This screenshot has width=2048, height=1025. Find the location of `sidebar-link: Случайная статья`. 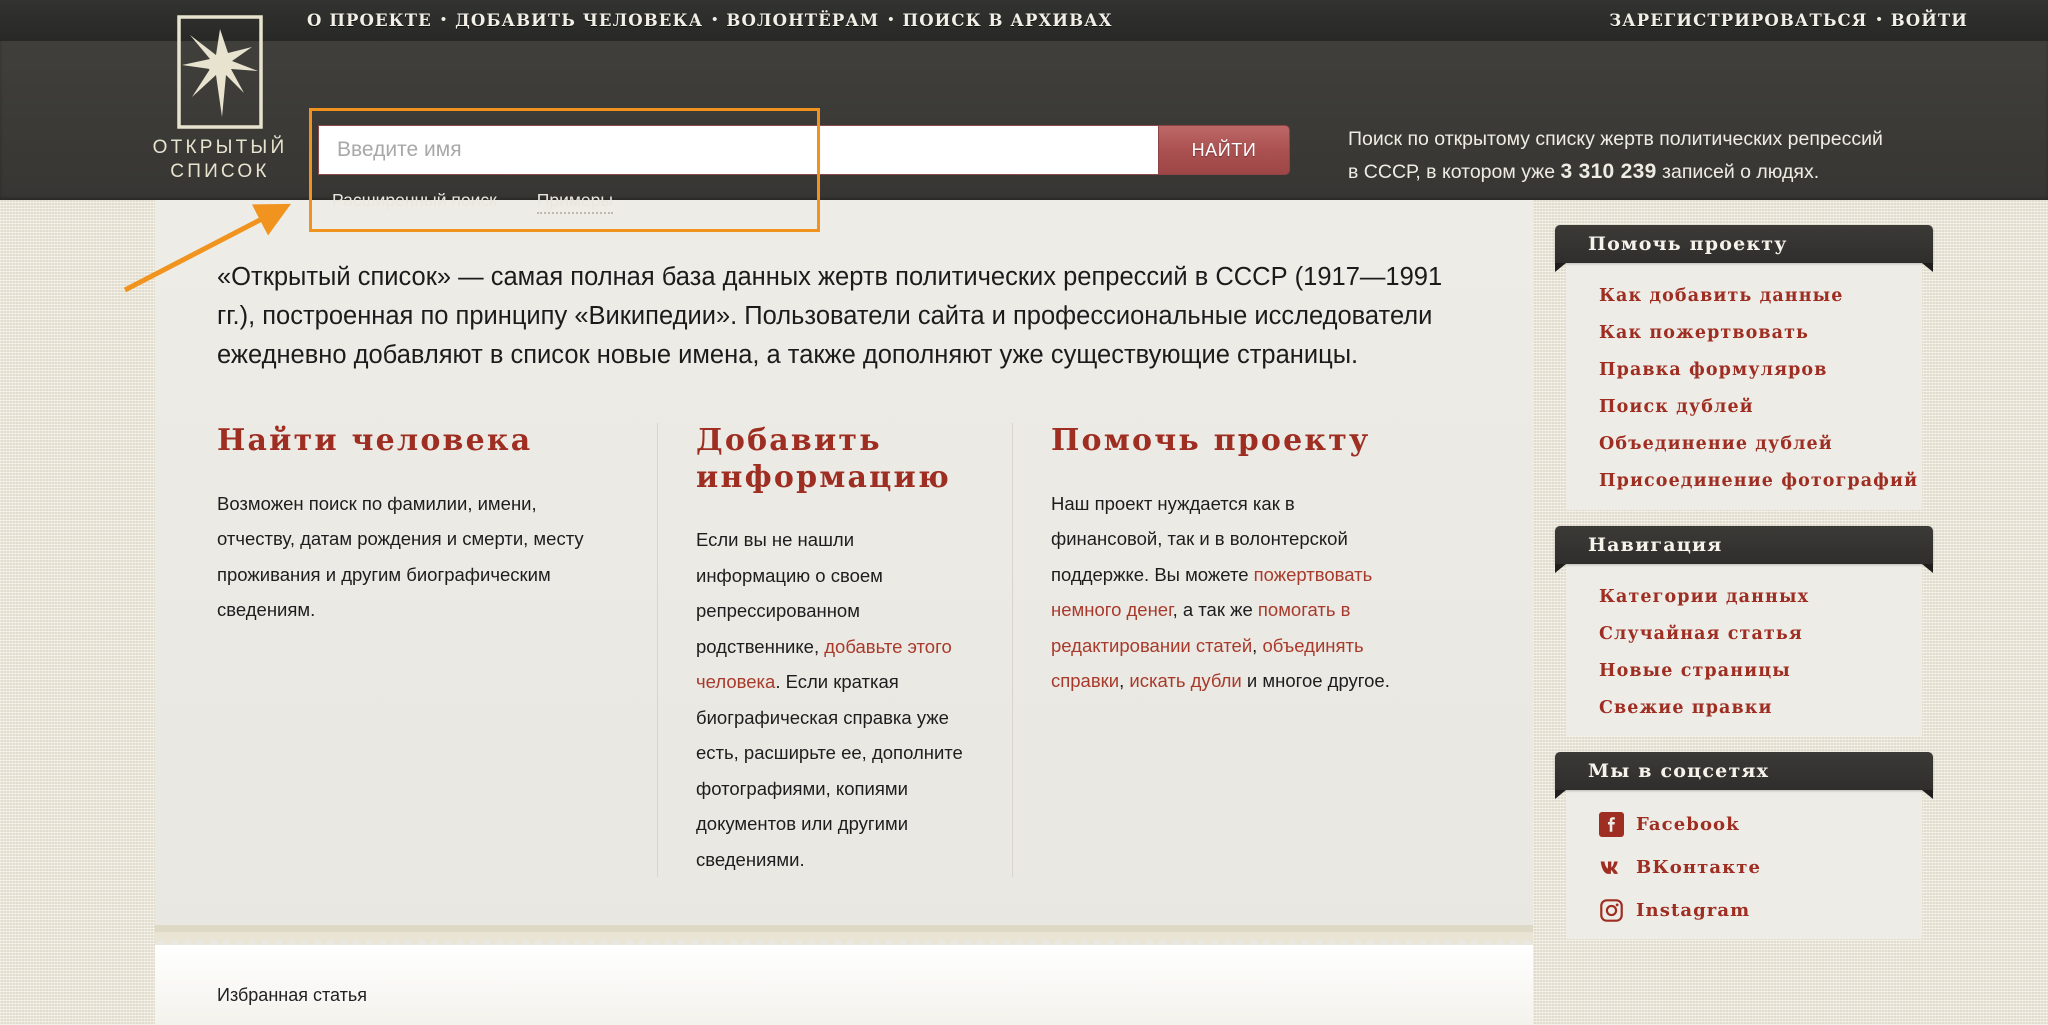

sidebar-link: Случайная статья is located at coordinates (1760, 634).